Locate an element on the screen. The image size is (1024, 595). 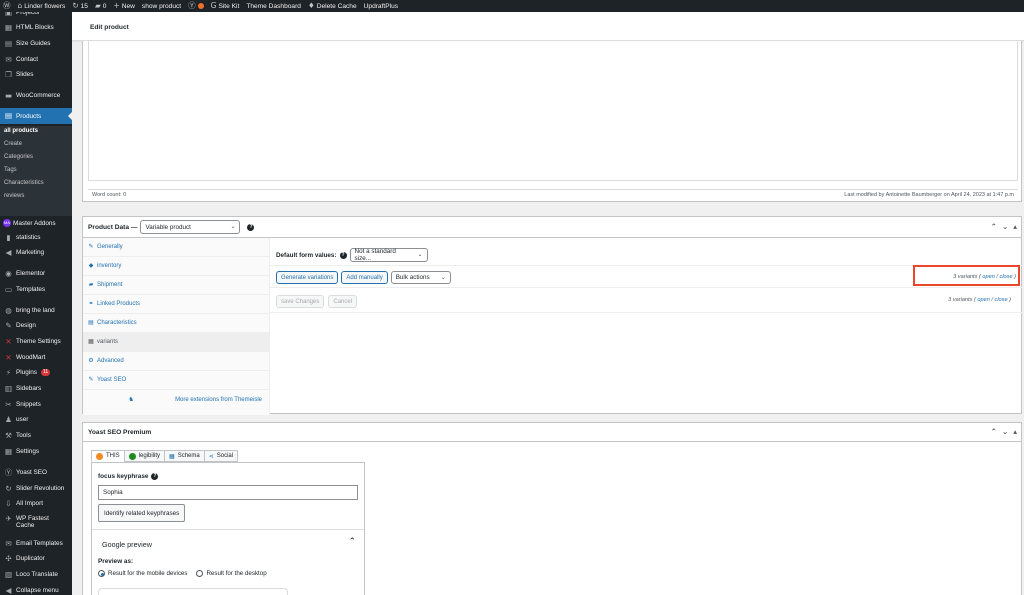
yoast-icon: Ⓨ is located at coordinates (192, 6).